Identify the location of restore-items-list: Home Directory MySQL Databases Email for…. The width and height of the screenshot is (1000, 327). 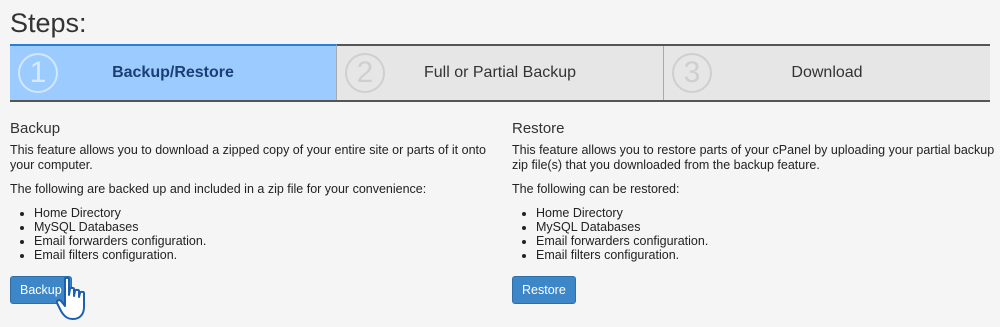
(754, 234).